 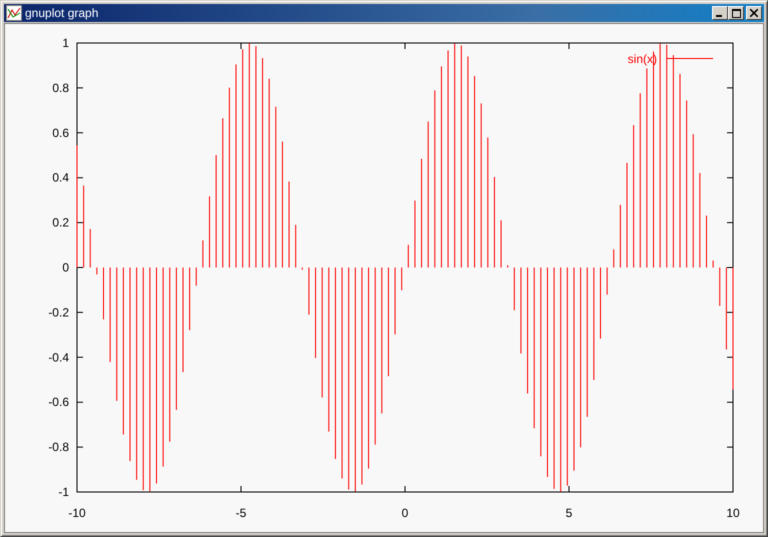 What do you see at coordinates (241, 513) in the screenshot?
I see `tick-label: -5` at bounding box center [241, 513].